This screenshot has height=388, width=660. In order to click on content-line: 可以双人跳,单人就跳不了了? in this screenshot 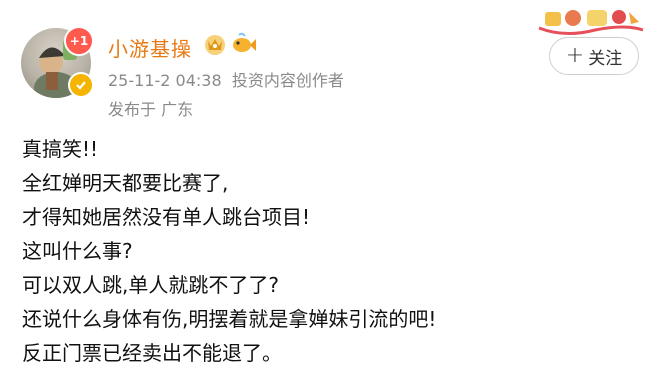, I will do `click(150, 285)`.